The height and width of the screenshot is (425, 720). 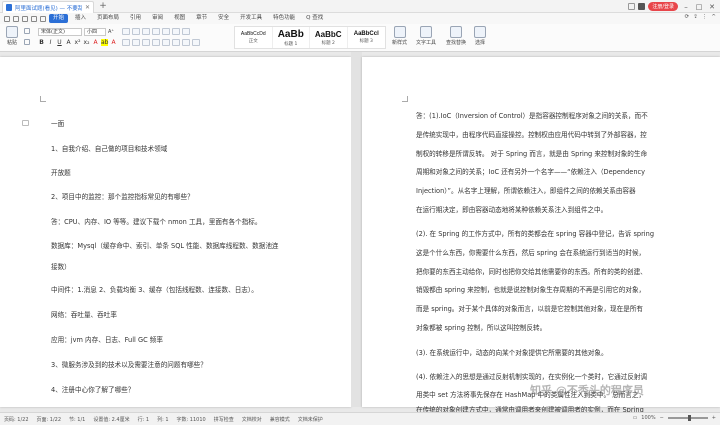 What do you see at coordinates (366, 41) in the screenshot?
I see `style-name: 标题 3` at bounding box center [366, 41].